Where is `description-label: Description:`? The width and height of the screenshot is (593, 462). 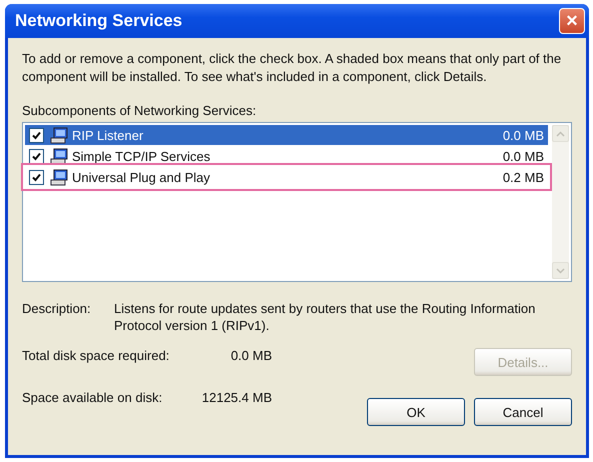
description-label: Description: is located at coordinates (57, 309).